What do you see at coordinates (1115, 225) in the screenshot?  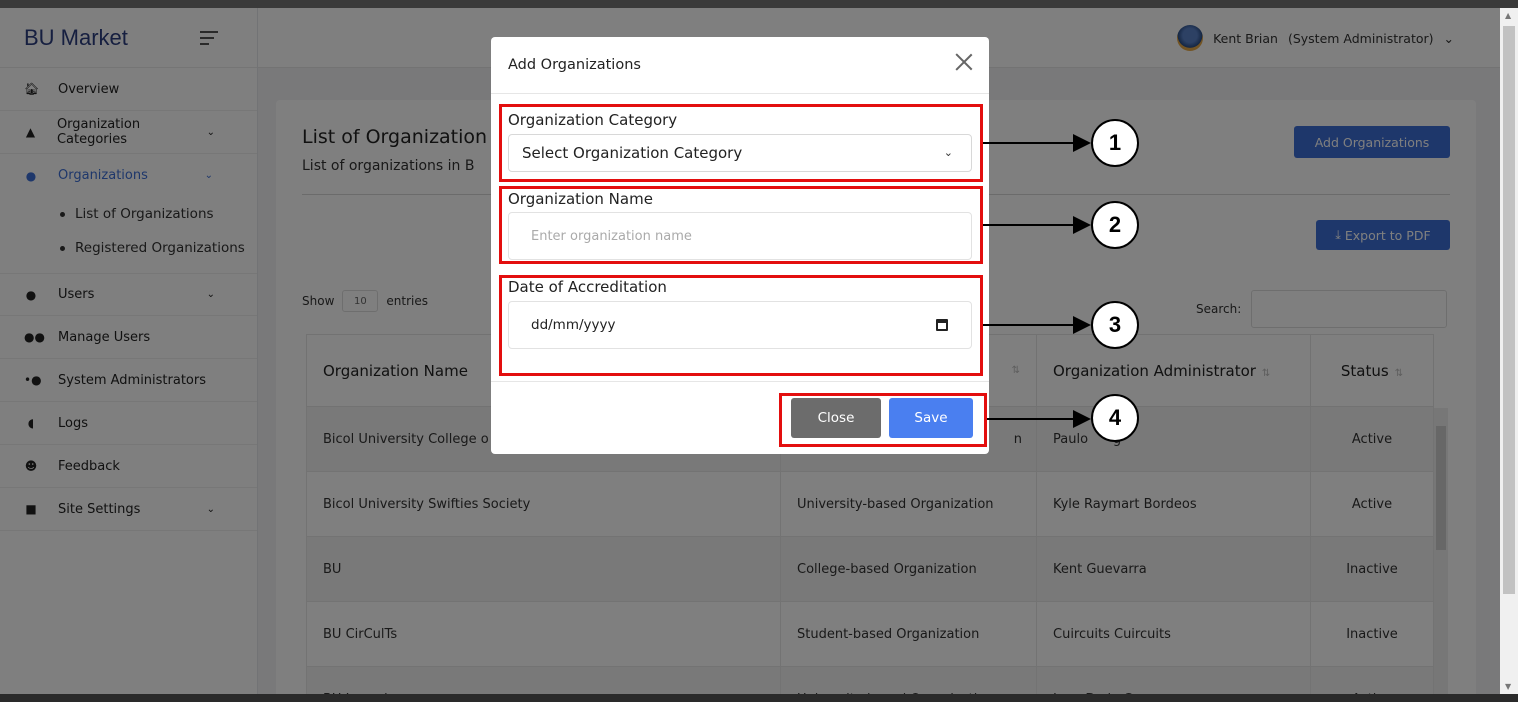 I see `callout-2: 2` at bounding box center [1115, 225].